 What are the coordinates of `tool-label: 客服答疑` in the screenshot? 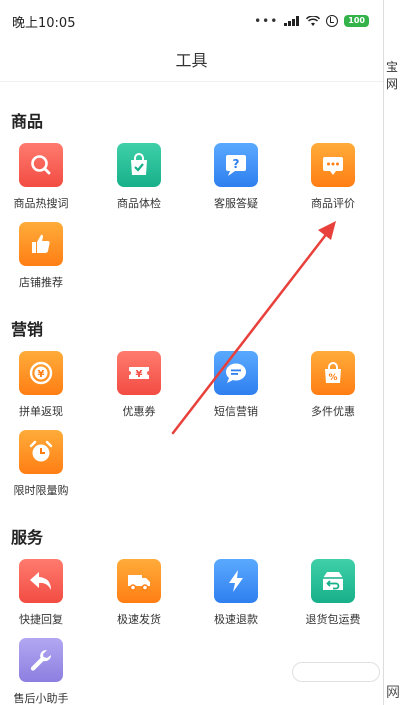 It's located at (236, 203).